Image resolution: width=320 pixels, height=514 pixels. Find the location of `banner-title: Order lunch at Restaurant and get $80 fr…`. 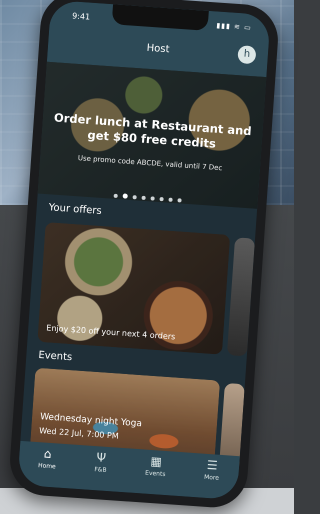

banner-title: Order lunch at Restaurant and get $80 fr… is located at coordinates (153, 130).